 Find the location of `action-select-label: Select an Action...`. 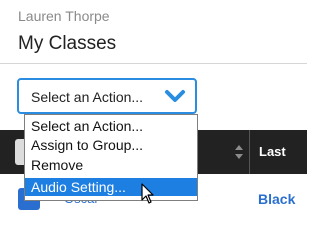

action-select-label: Select an Action... is located at coordinates (87, 97).